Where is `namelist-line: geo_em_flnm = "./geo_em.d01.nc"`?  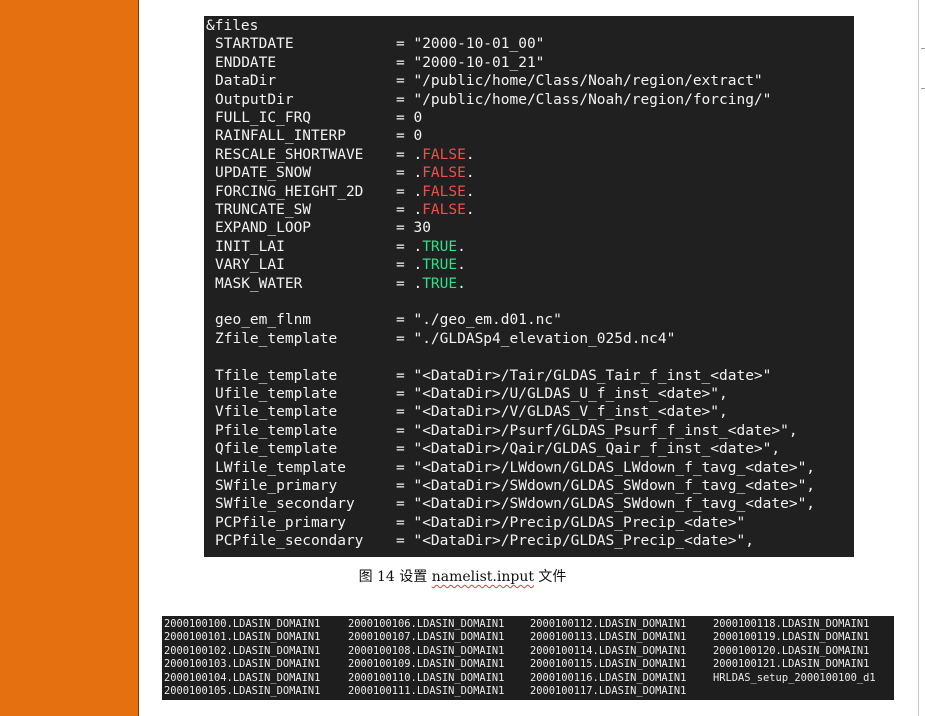
namelist-line: geo_em_flnm = "./geo_em.d01.nc" is located at coordinates (388, 320).